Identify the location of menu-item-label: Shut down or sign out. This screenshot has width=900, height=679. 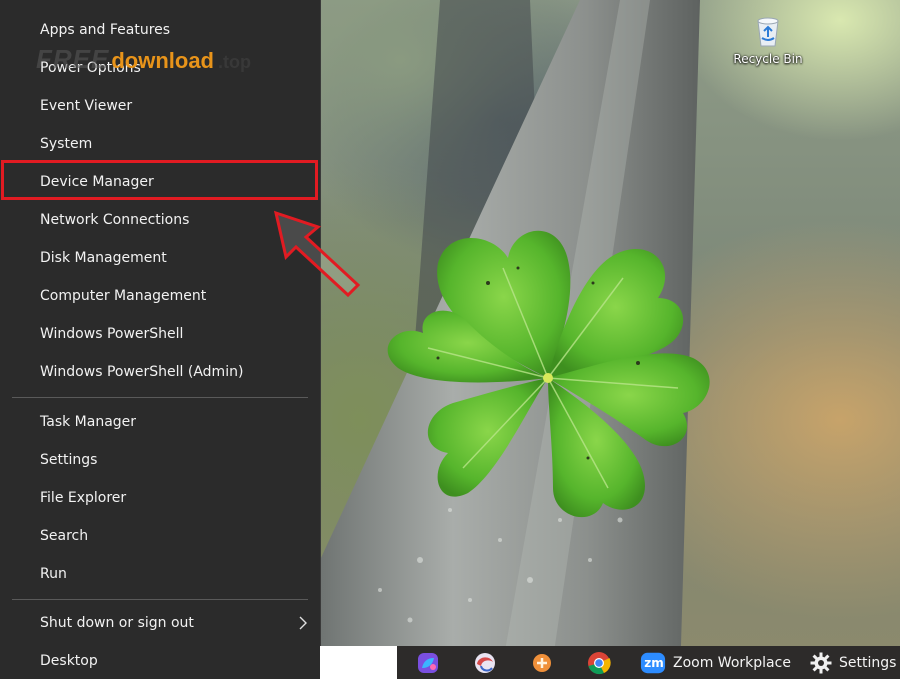
(117, 623).